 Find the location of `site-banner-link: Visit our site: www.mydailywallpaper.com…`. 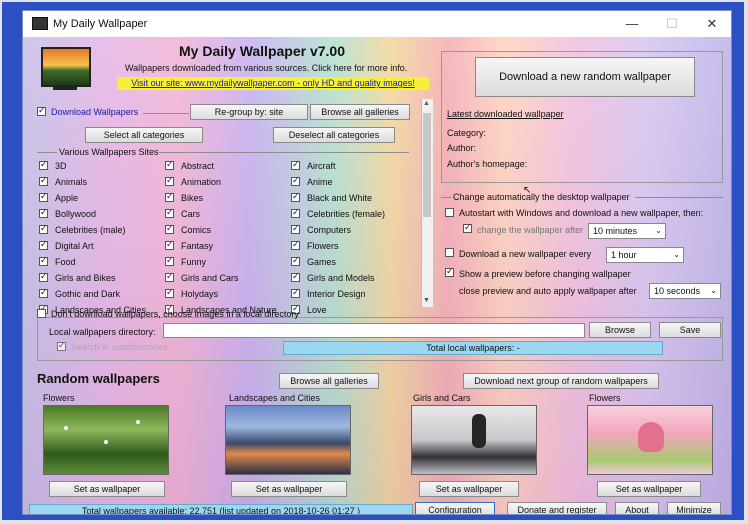

site-banner-link: Visit our site: www.mydailywallpaper.com… is located at coordinates (273, 83).